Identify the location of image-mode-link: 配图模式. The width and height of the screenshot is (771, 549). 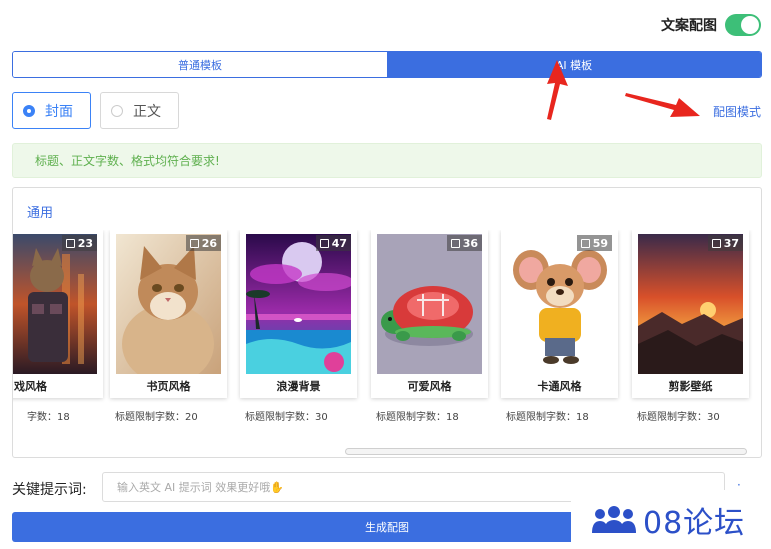
(737, 111).